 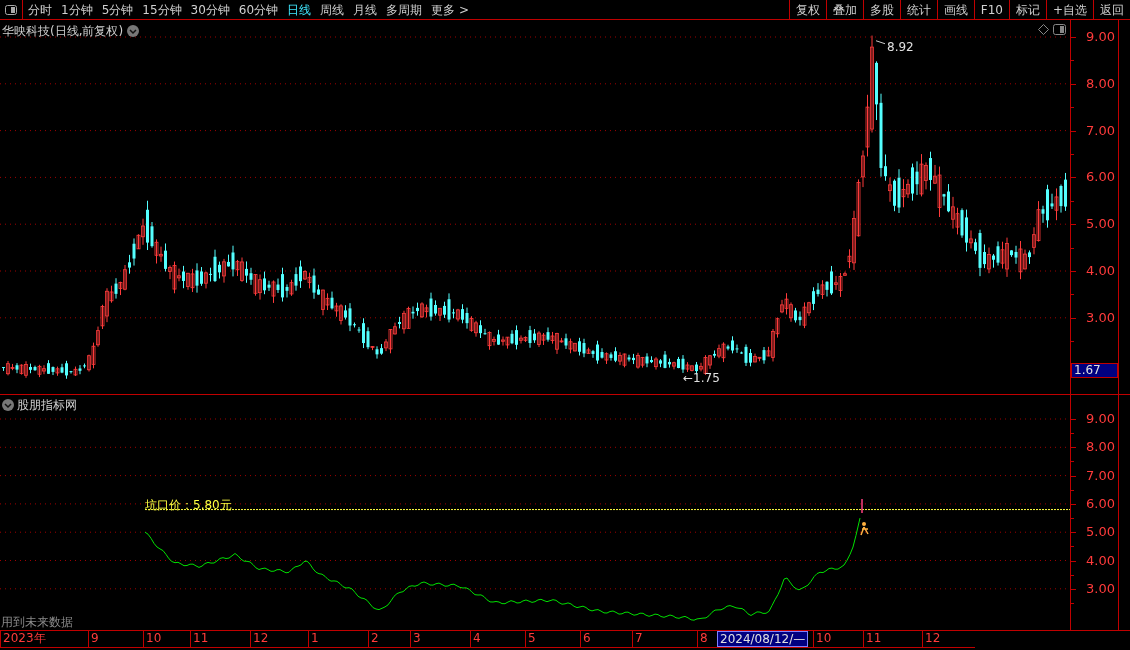 I want to click on high-price-label: 8.92, so click(x=900, y=47).